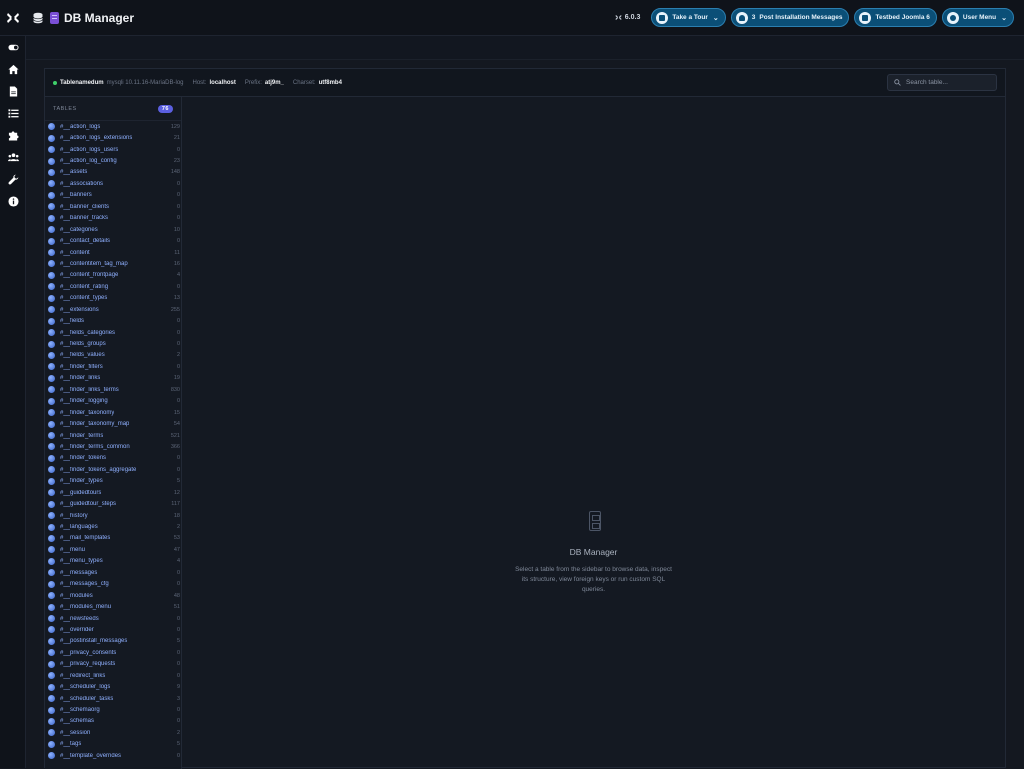  I want to click on table-search, so click(942, 82).